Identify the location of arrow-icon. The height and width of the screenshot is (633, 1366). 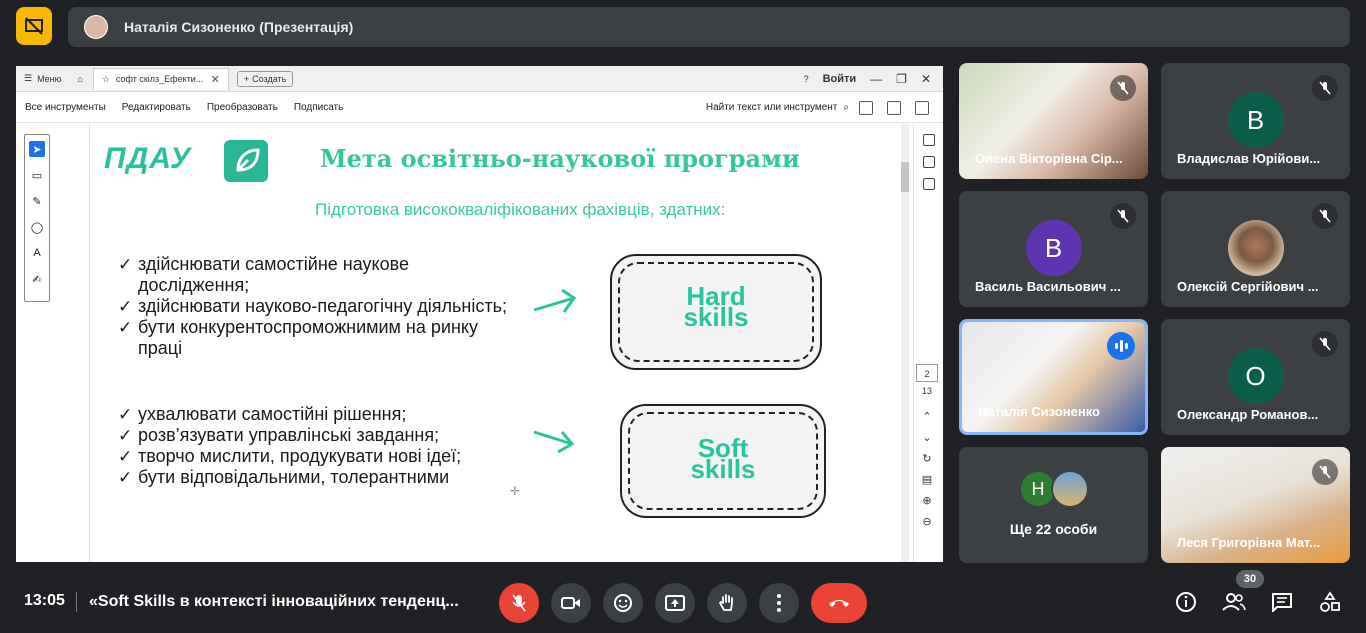
(555, 300).